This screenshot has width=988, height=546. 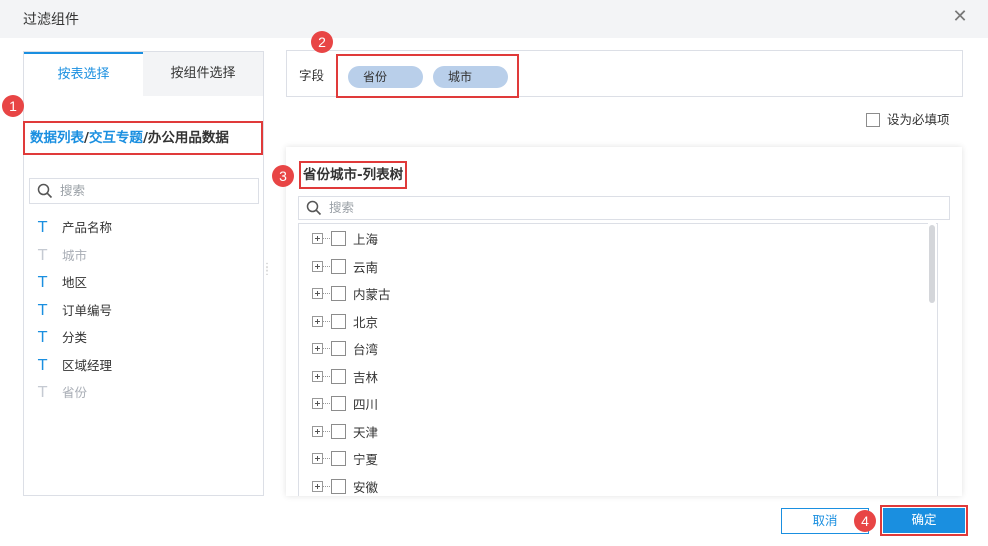 What do you see at coordinates (932, 359) in the screenshot?
I see `tree-scrollbar` at bounding box center [932, 359].